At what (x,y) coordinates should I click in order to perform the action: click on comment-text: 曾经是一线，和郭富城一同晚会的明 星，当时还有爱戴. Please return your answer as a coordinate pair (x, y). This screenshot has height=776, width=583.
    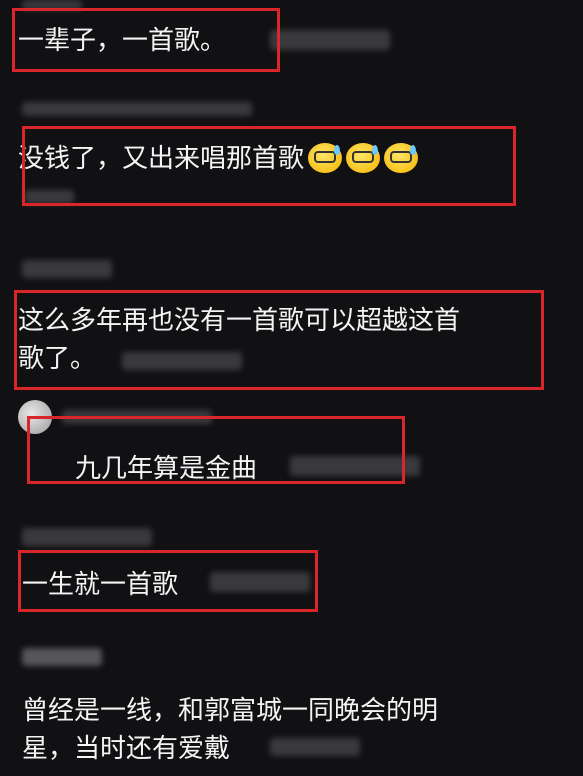
    Looking at the image, I should click on (287, 730).